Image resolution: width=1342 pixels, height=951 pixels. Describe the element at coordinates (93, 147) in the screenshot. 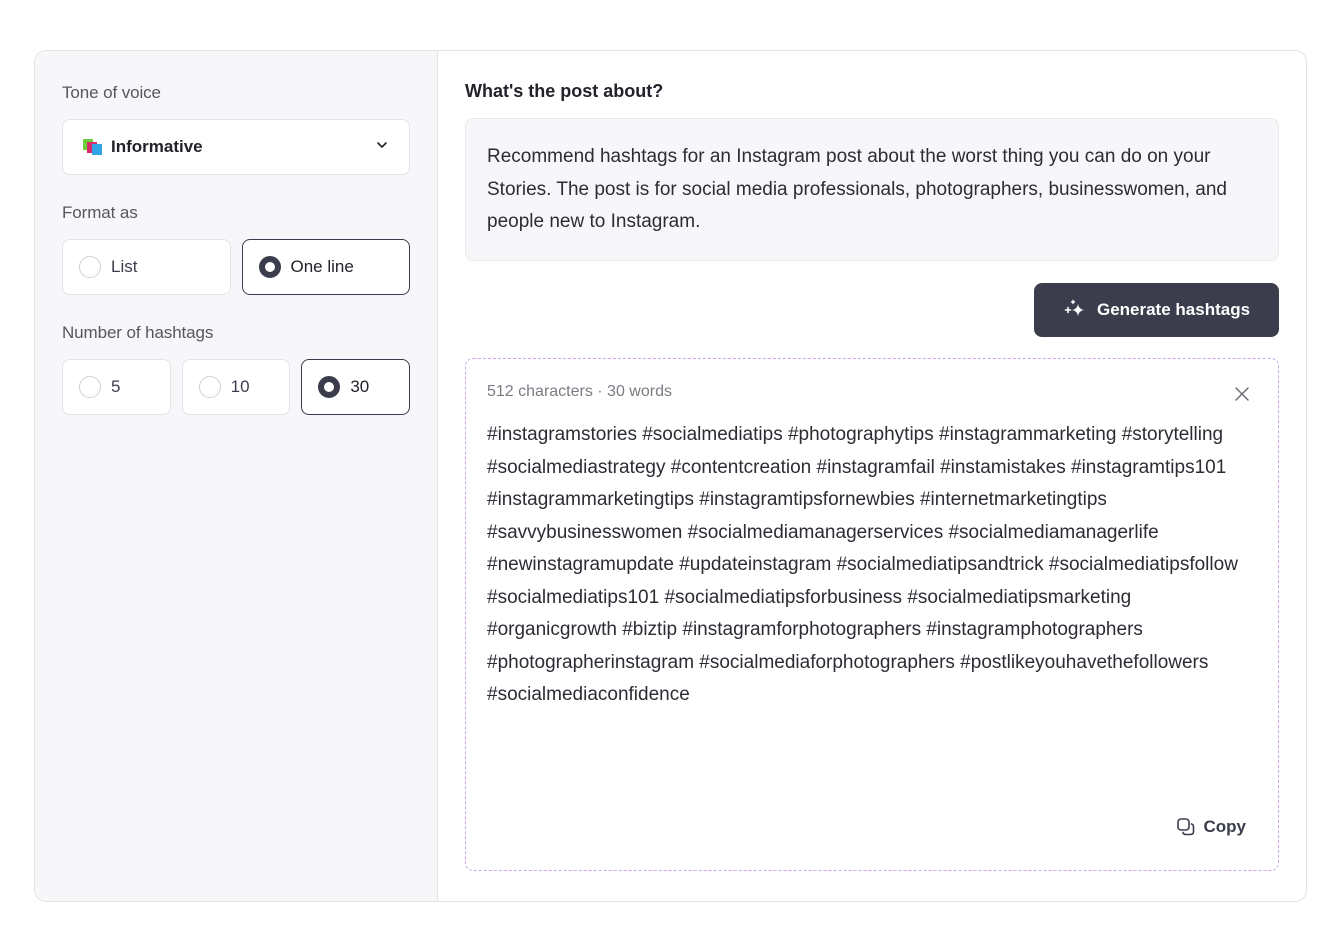

I see `books-icon` at that location.